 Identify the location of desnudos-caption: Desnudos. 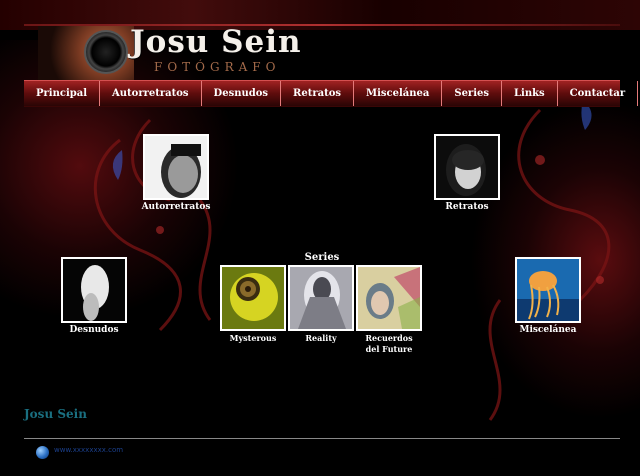
(94, 330).